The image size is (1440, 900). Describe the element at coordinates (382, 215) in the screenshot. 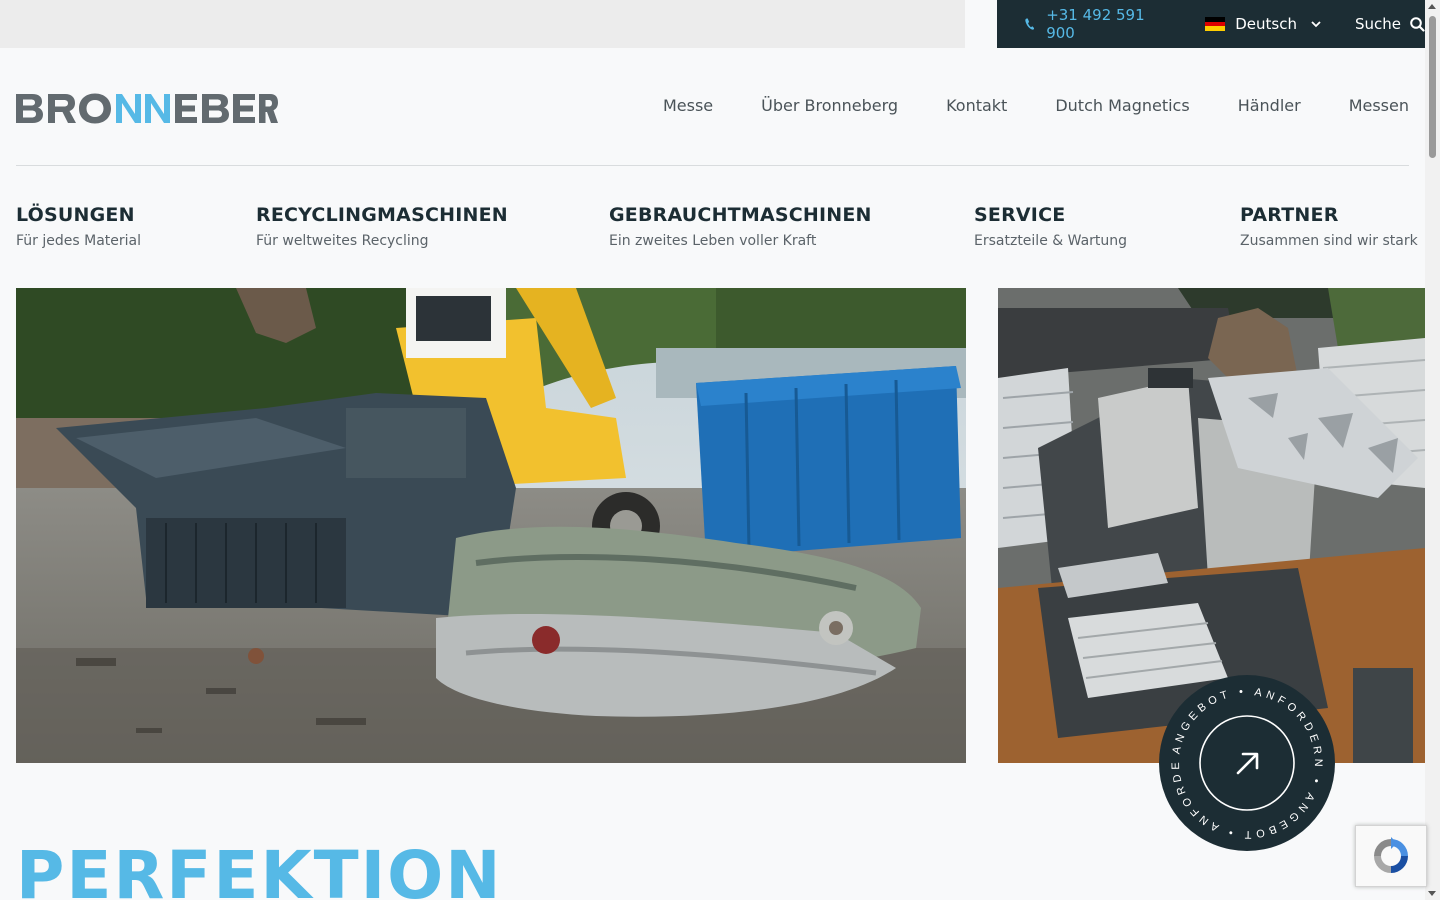

I see `category-title: RECYCLINGMASCHINEN` at that location.